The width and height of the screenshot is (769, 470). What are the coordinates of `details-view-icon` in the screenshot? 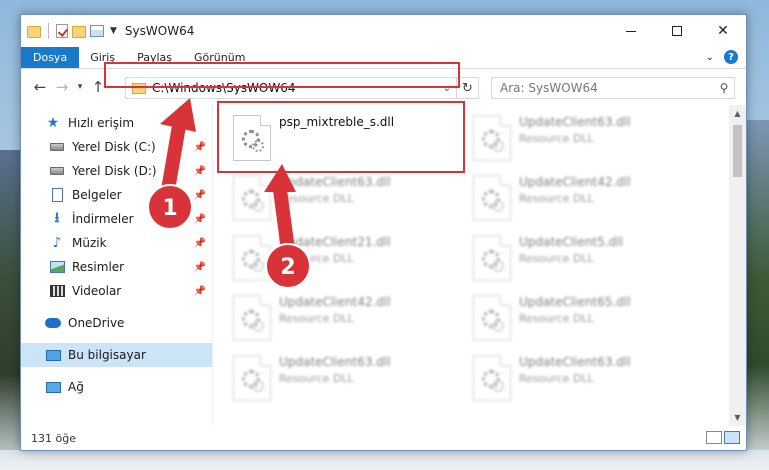 It's located at (714, 437).